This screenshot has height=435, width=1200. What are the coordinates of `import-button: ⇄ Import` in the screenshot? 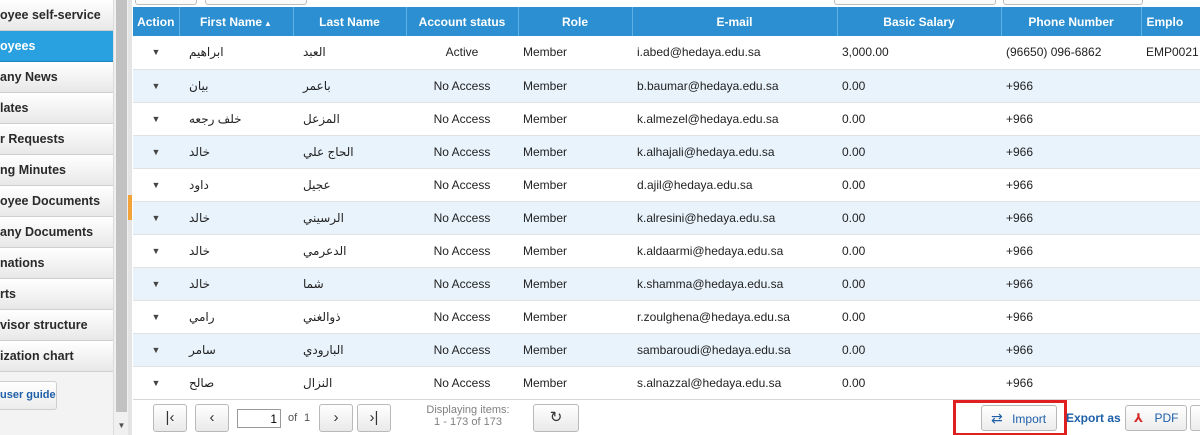 It's located at (1019, 418).